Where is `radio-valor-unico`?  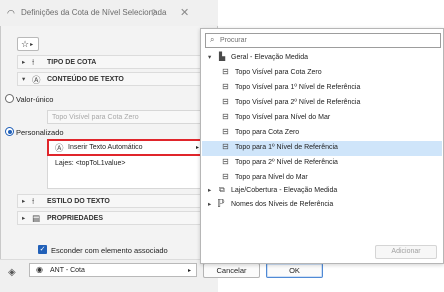 radio-valor-unico is located at coordinates (9, 98).